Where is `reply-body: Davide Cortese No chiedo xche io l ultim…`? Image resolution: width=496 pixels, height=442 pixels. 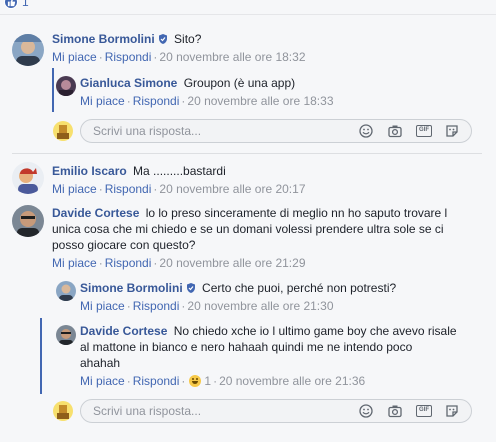
reply-body: Davide Cortese No chiedo xche io l ultim… is located at coordinates (268, 331).